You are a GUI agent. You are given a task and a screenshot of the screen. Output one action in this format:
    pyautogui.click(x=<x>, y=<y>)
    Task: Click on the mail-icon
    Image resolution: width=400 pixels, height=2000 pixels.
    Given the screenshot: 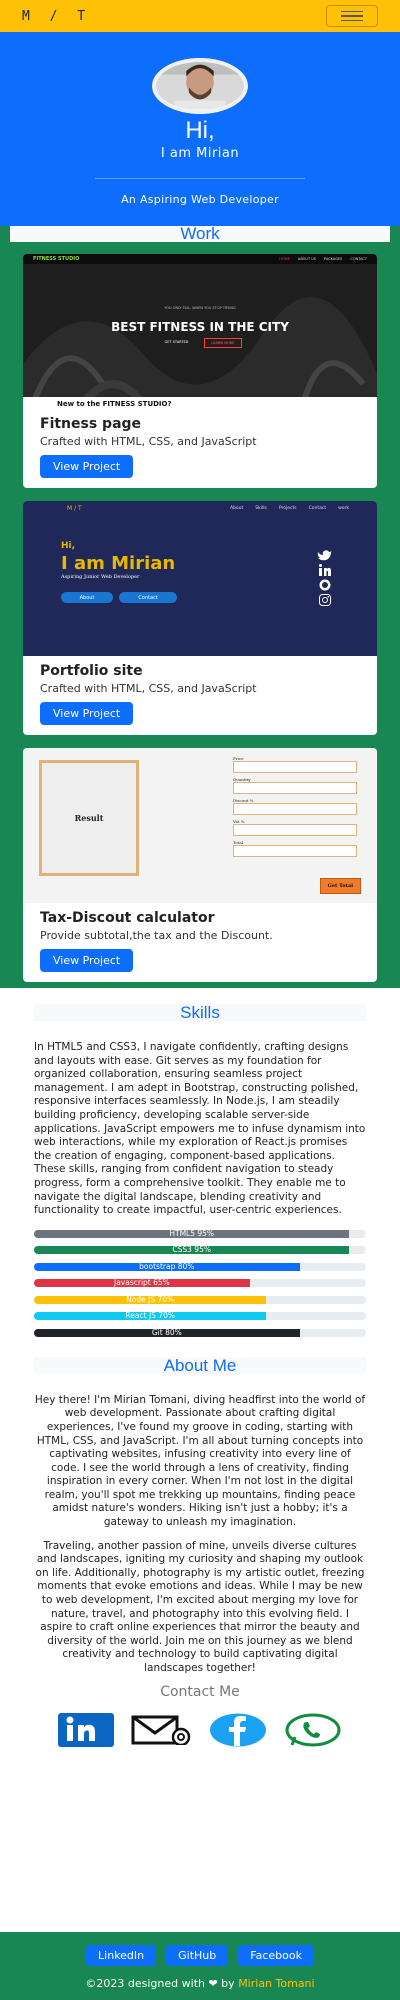 What is the action you would take?
    pyautogui.click(x=161, y=1730)
    